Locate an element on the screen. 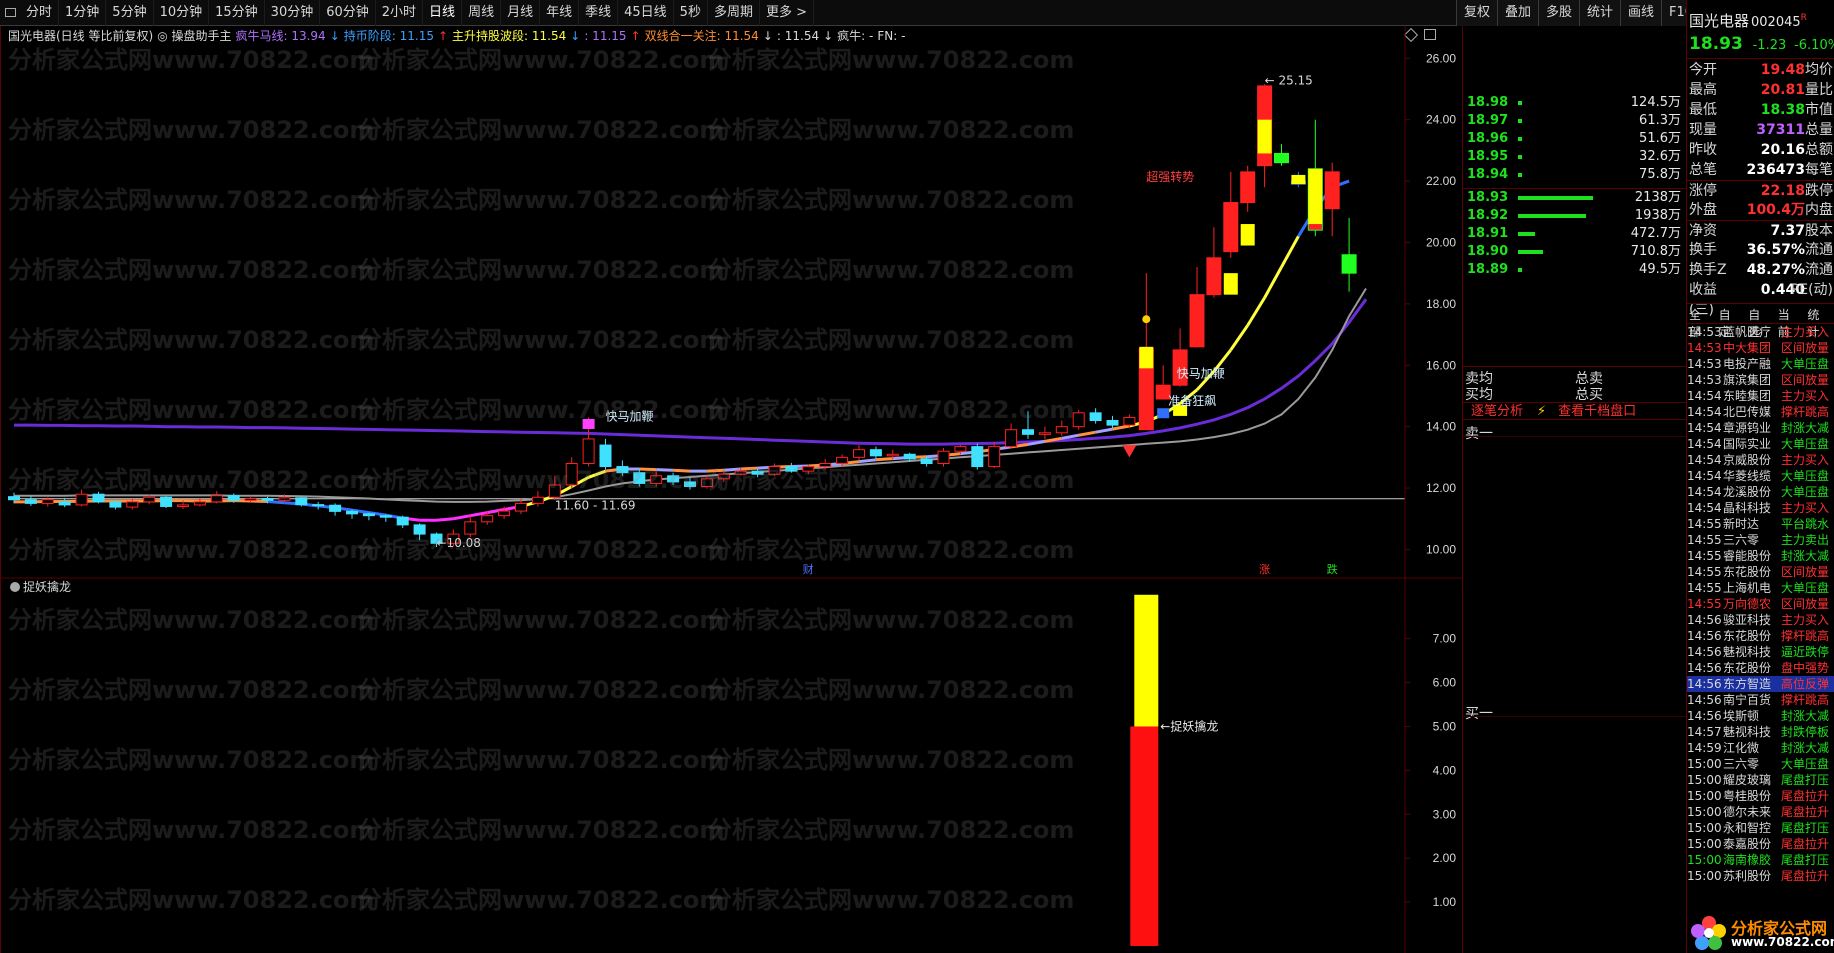 This screenshot has height=953, width=1834. orderbook-row: 18.92 1938万 is located at coordinates (1575, 216).